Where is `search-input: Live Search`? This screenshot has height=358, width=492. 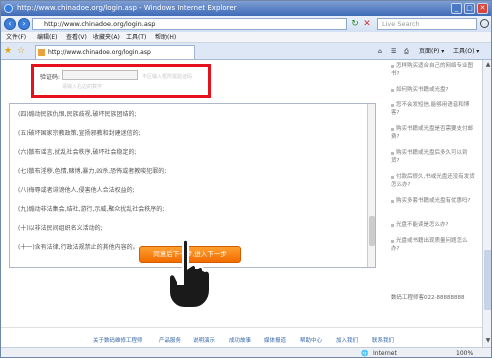
search-input: Live Search is located at coordinates (427, 24).